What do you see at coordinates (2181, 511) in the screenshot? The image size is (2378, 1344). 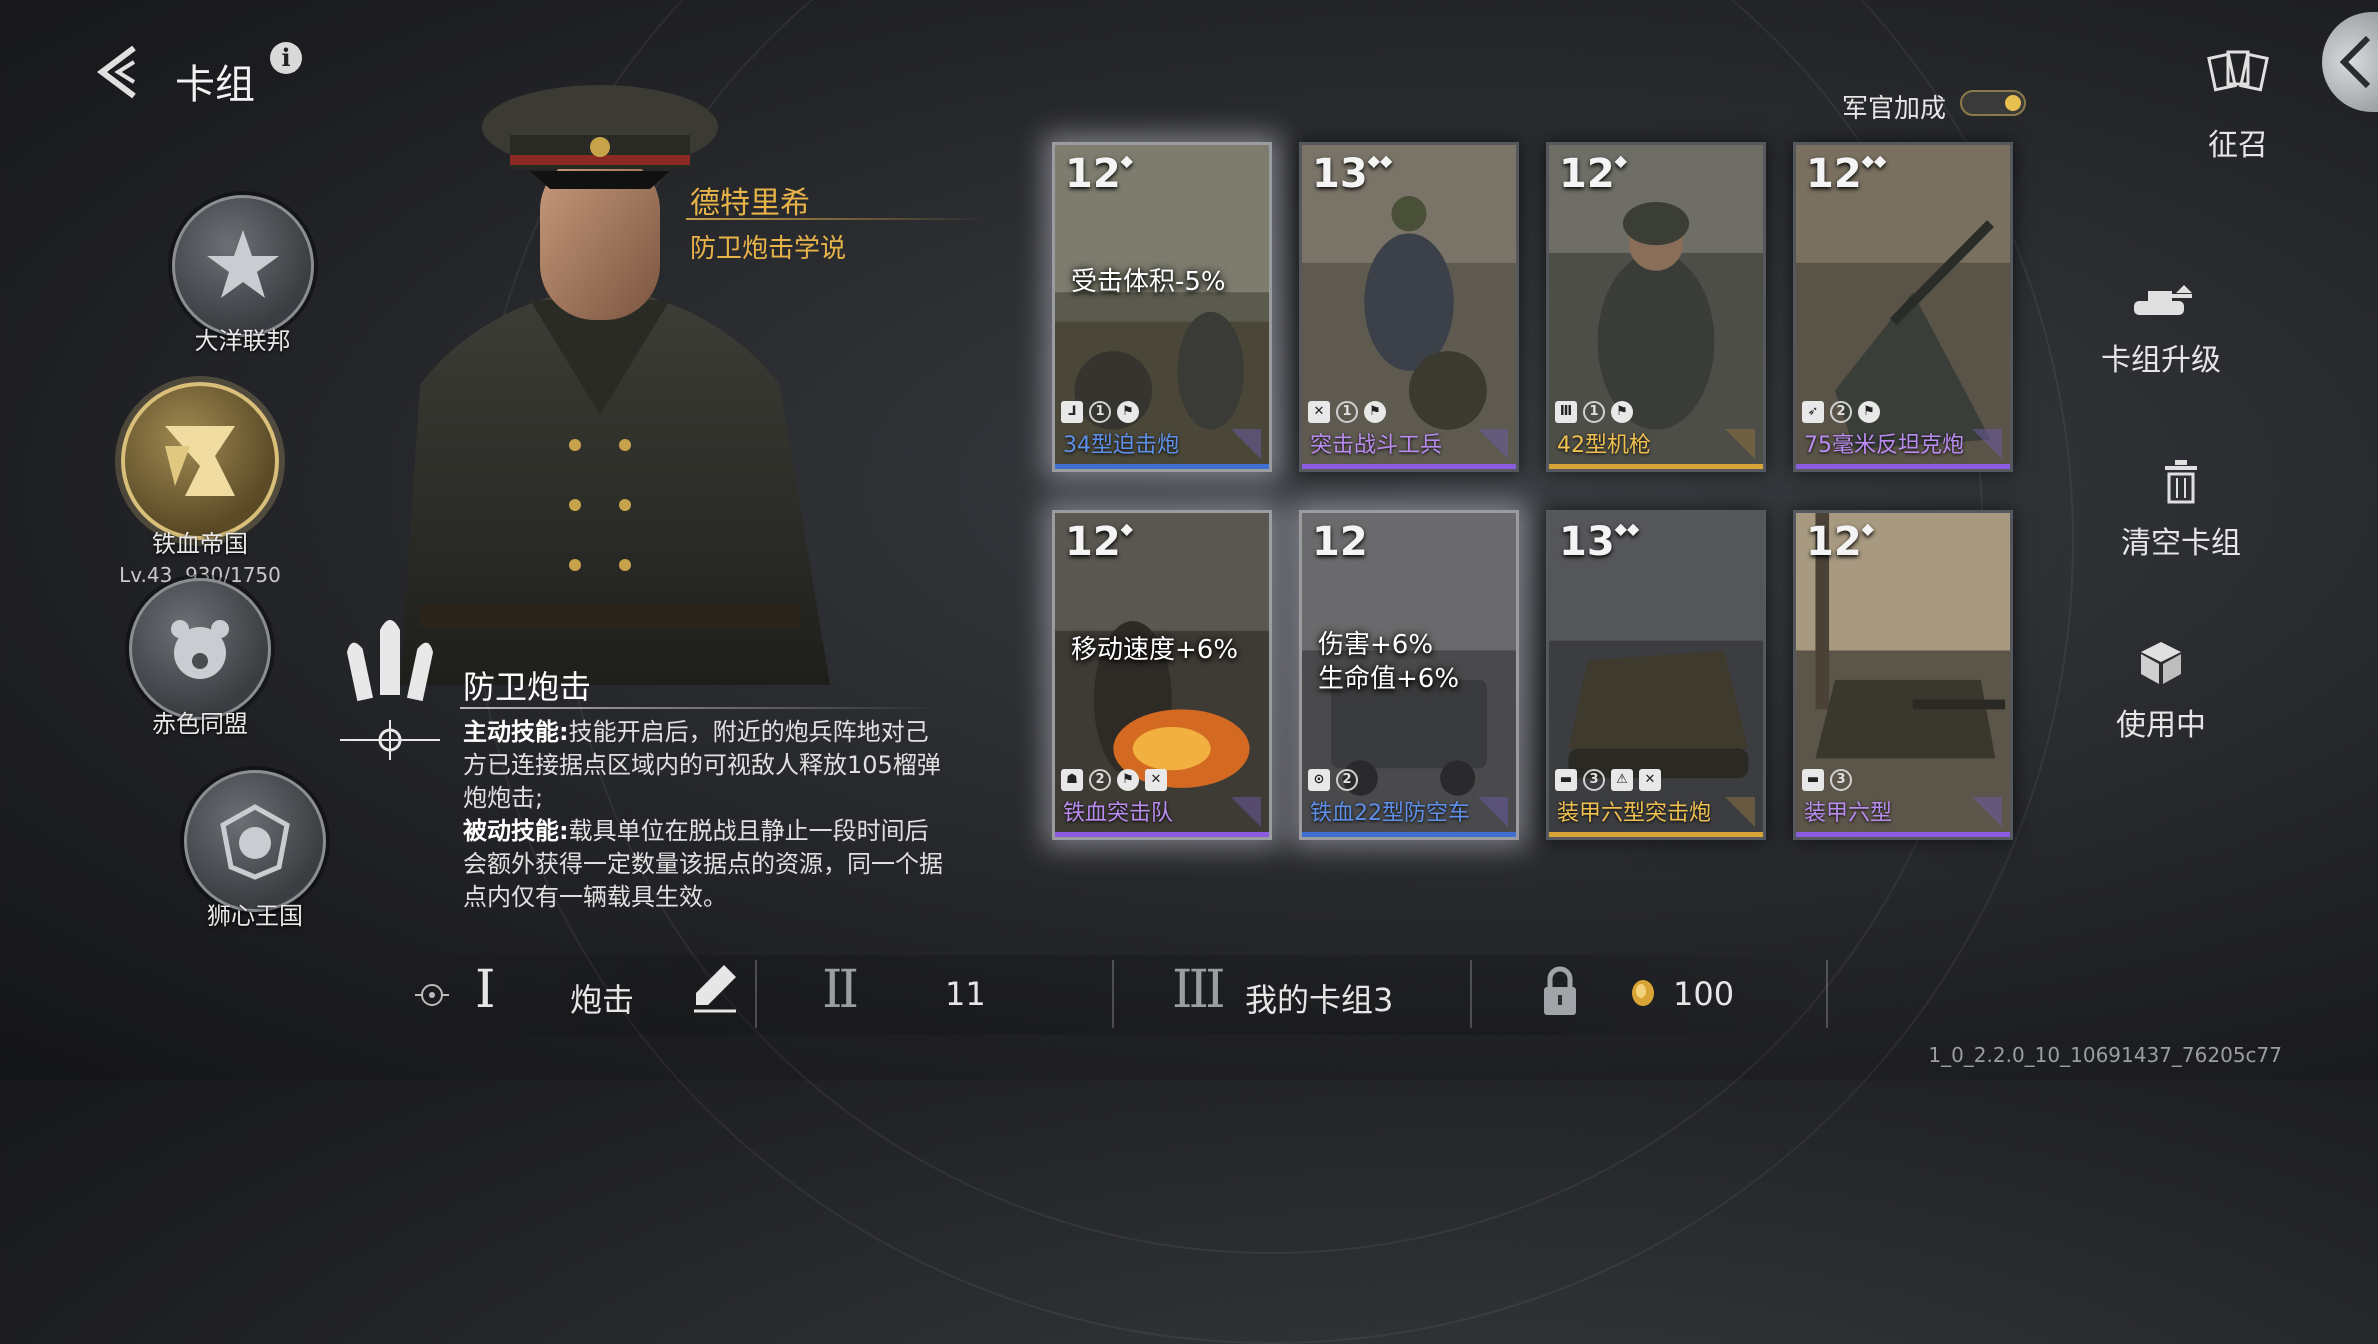 I see `clear-deck-button: 清空卡组` at bounding box center [2181, 511].